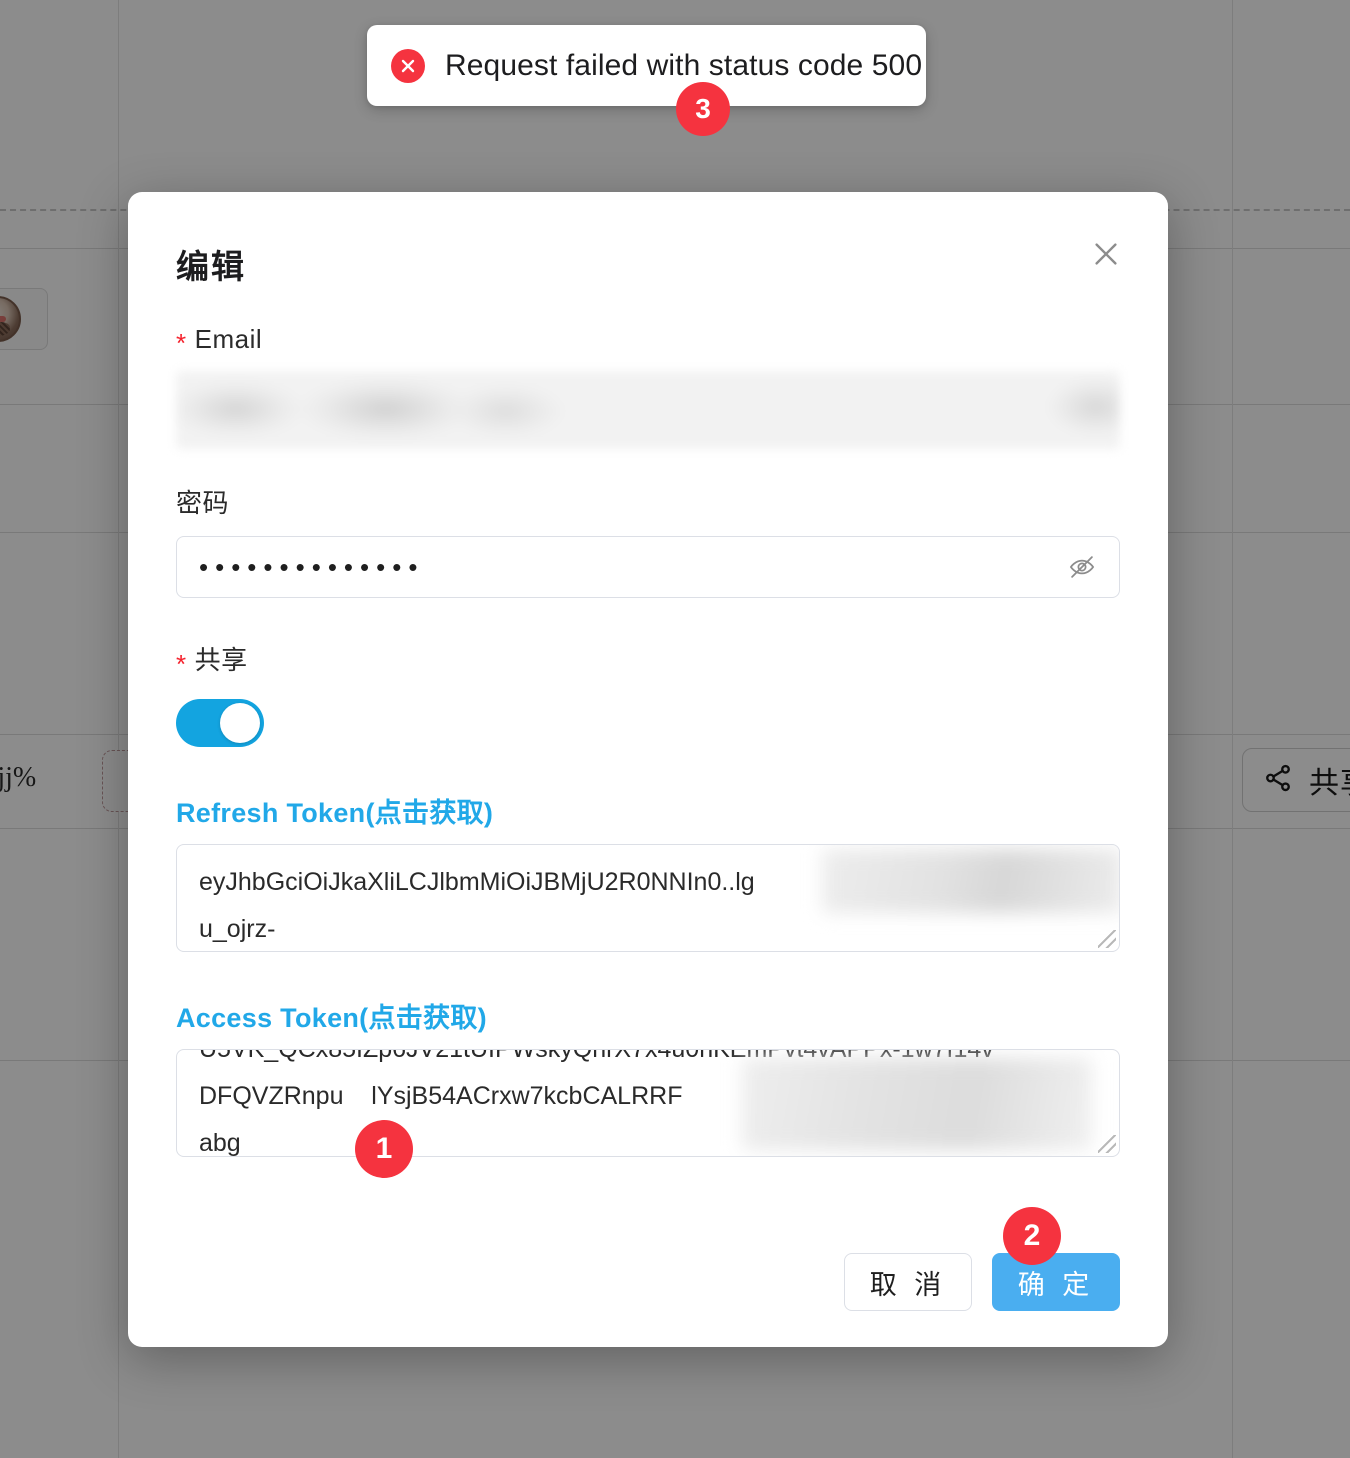 The image size is (1350, 1458). I want to click on password-label-text: 密码, so click(203, 503).